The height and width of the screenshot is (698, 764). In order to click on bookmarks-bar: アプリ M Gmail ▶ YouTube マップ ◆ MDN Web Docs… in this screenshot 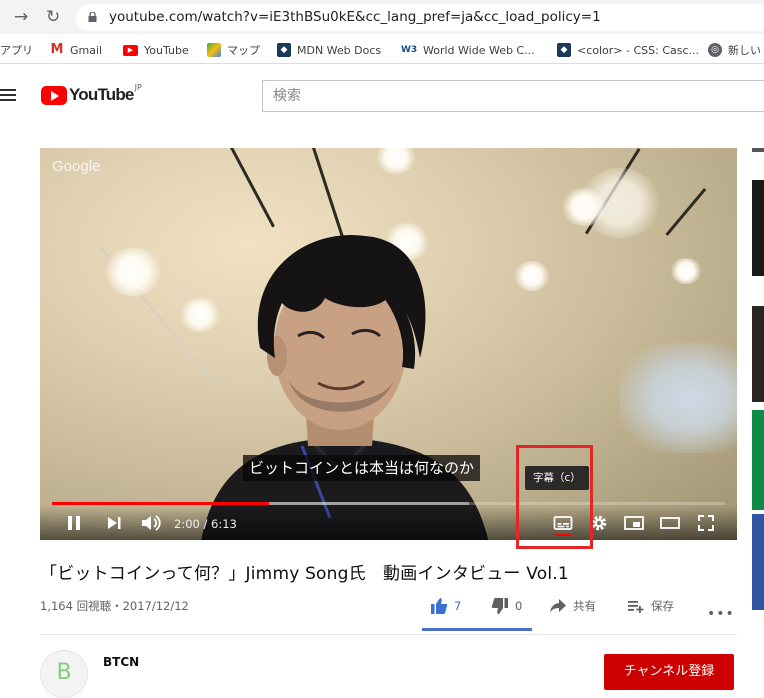, I will do `click(382, 49)`.